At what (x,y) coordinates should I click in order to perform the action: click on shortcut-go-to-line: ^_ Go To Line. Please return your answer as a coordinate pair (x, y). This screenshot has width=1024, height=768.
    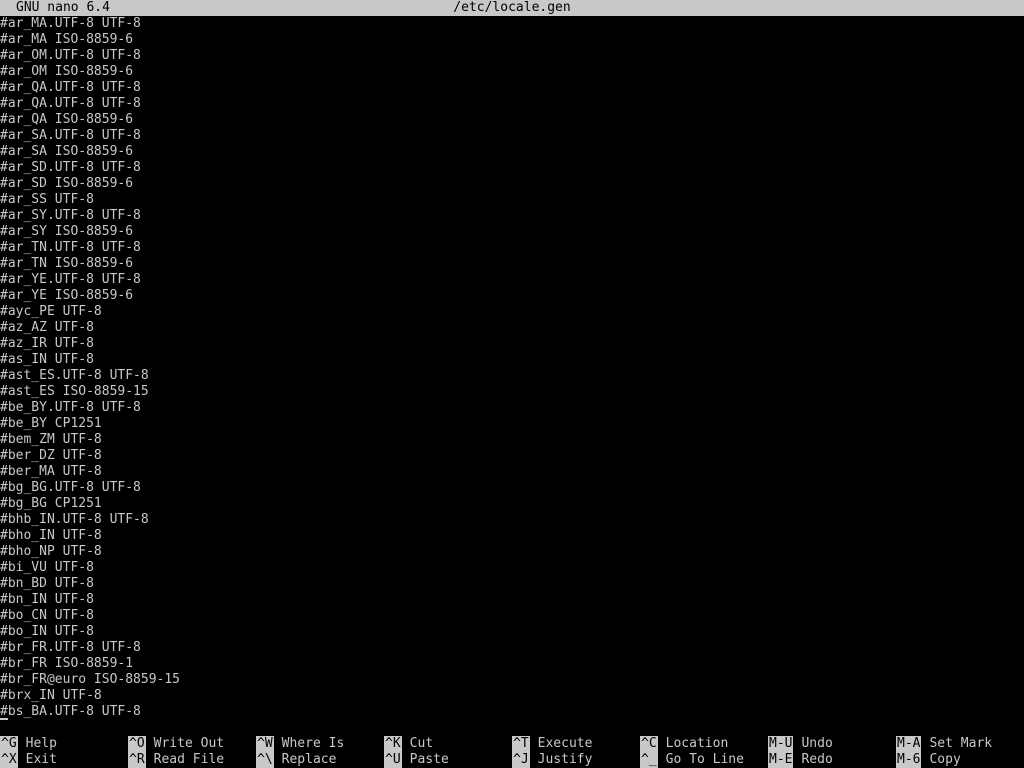
    Looking at the image, I should click on (692, 760).